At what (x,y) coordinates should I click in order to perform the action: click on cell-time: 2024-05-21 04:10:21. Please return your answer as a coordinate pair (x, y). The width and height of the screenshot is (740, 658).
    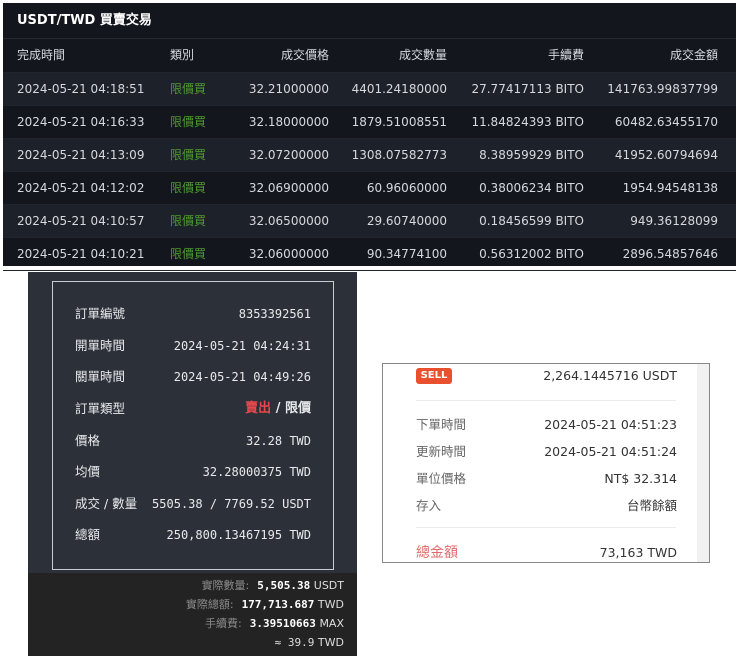
    Looking at the image, I should click on (81, 254).